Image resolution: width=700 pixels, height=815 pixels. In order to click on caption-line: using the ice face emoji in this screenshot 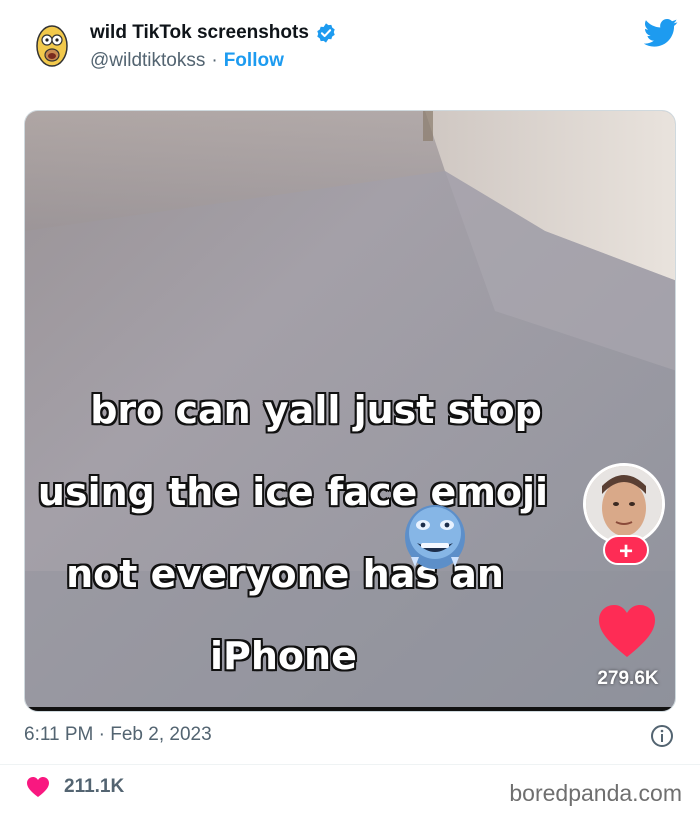, I will do `click(293, 492)`.